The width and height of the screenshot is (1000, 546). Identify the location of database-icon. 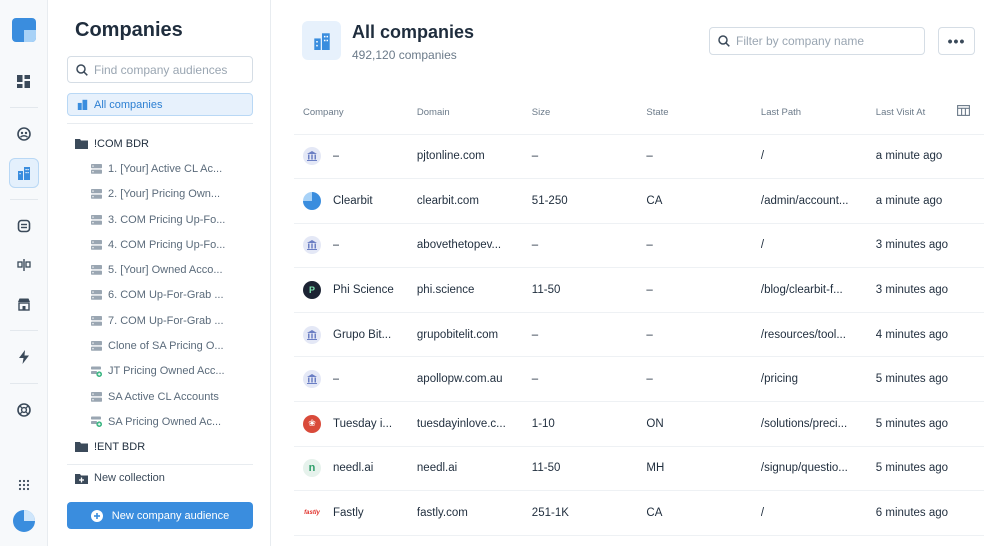
(24, 226).